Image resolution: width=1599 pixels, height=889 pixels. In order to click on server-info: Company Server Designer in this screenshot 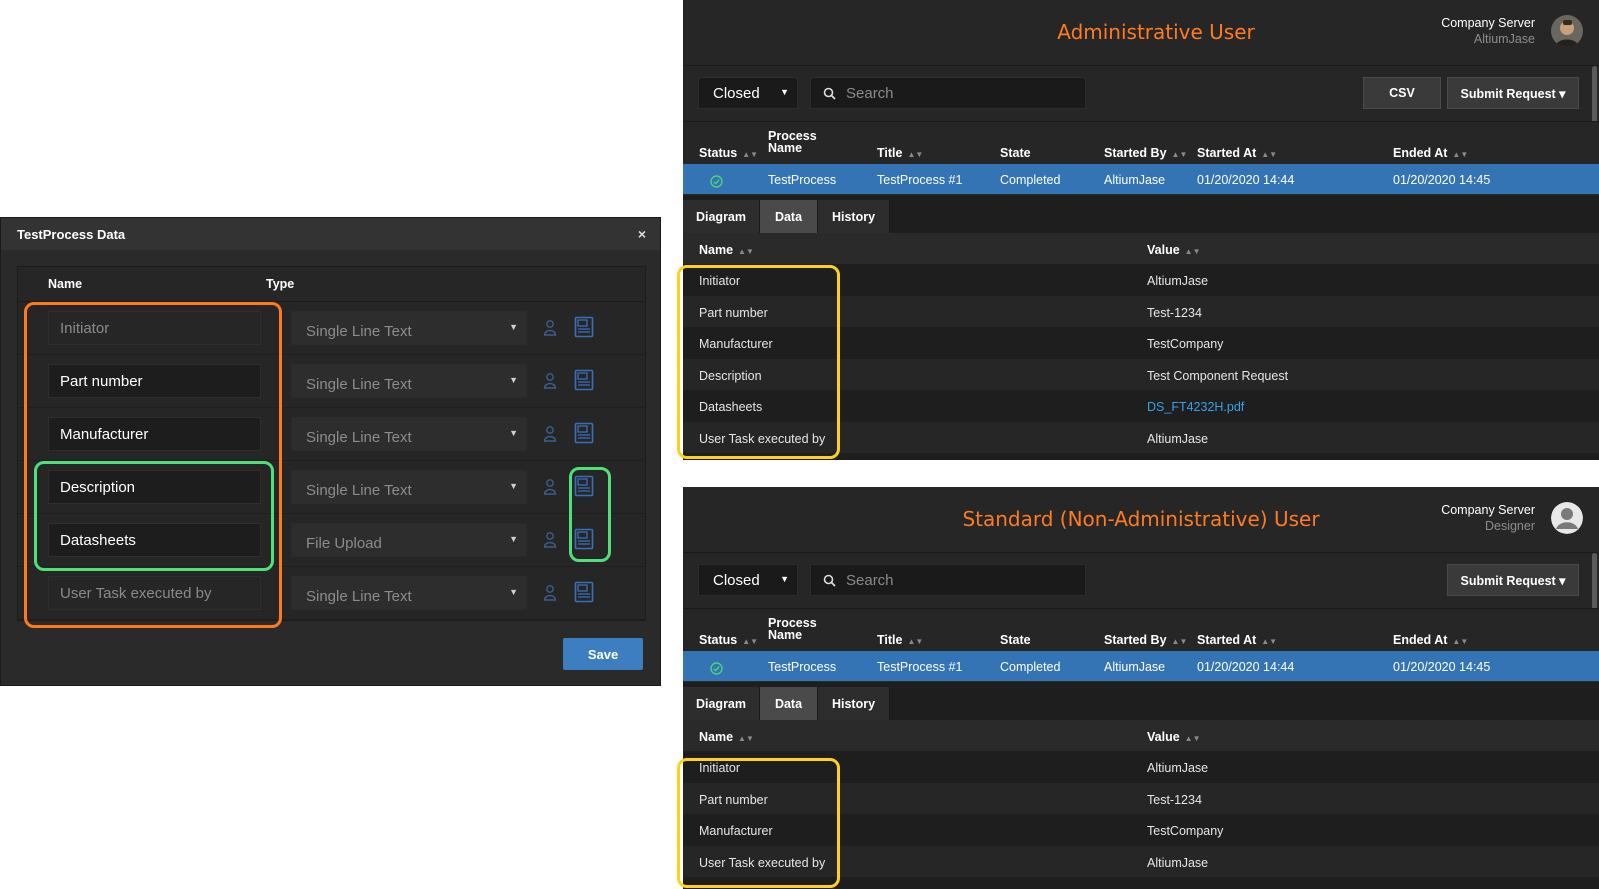, I will do `click(1488, 518)`.